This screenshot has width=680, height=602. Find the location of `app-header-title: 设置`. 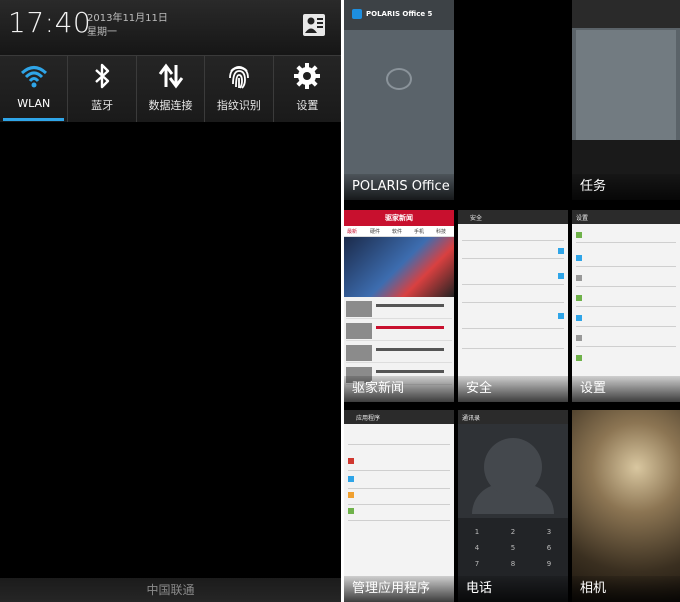

app-header-title: 设置 is located at coordinates (582, 218).